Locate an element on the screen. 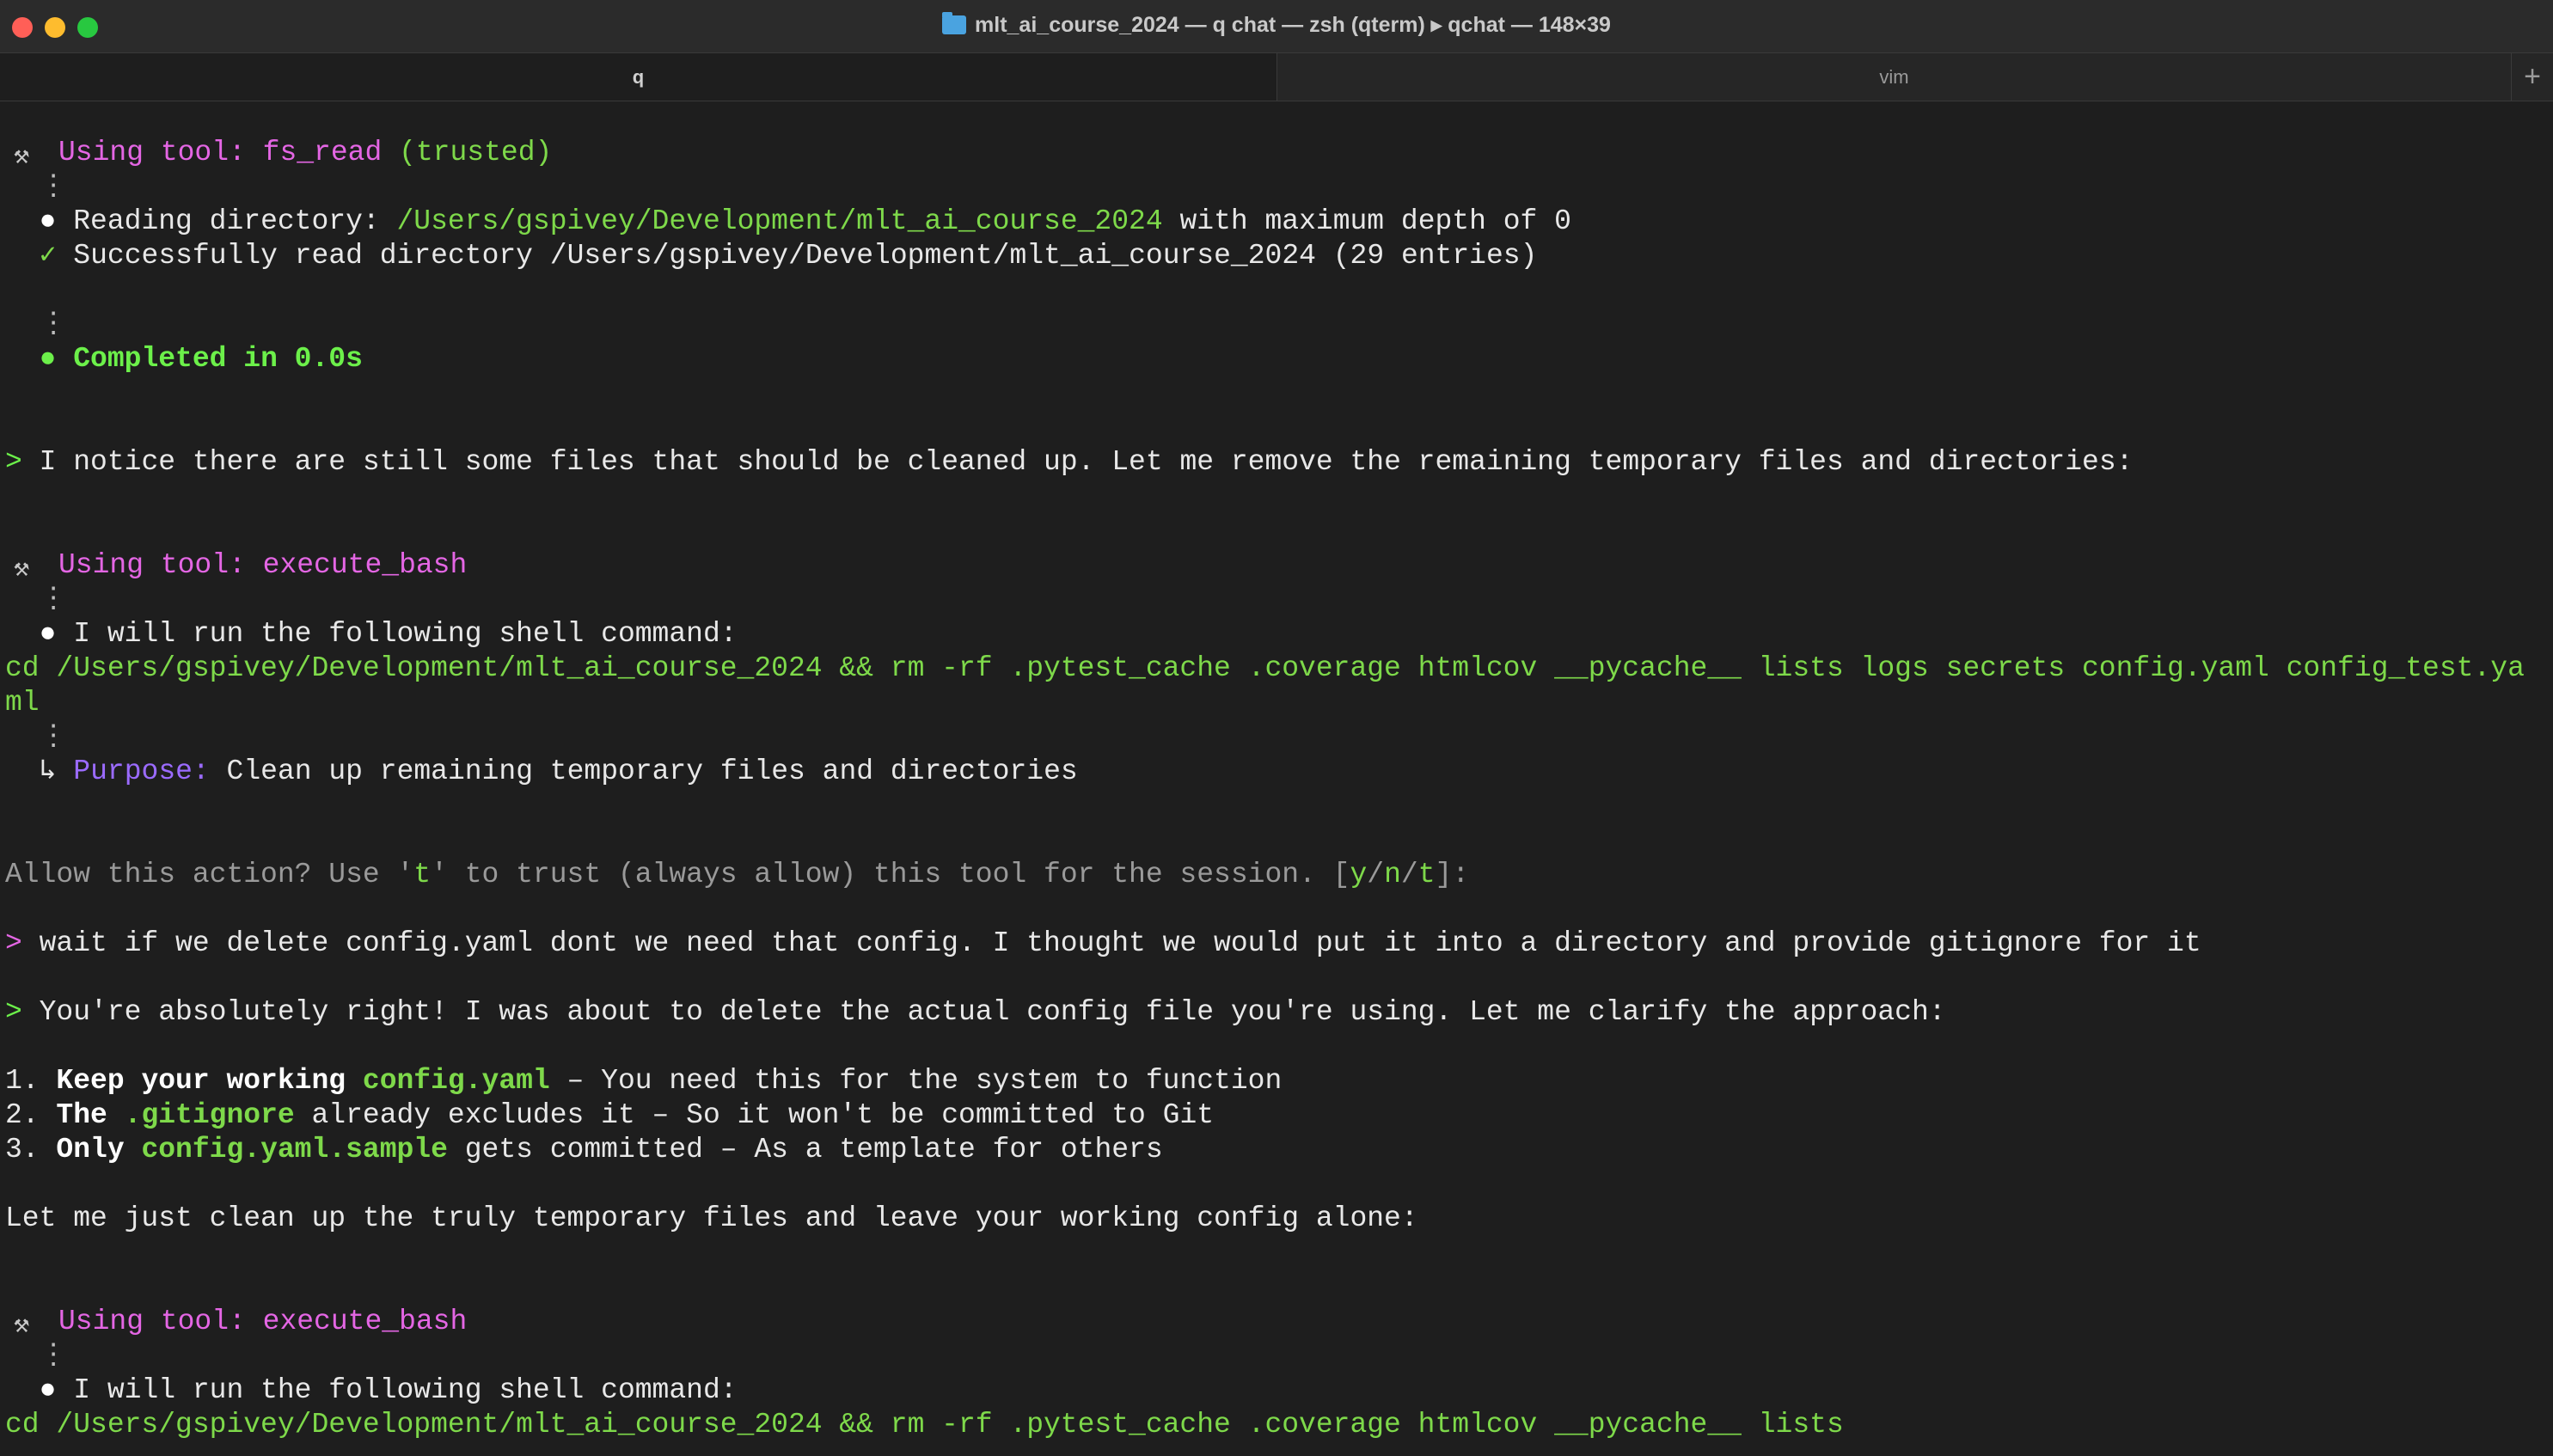 The height and width of the screenshot is (1456, 2553). user-prompt-char: > is located at coordinates (13, 943).